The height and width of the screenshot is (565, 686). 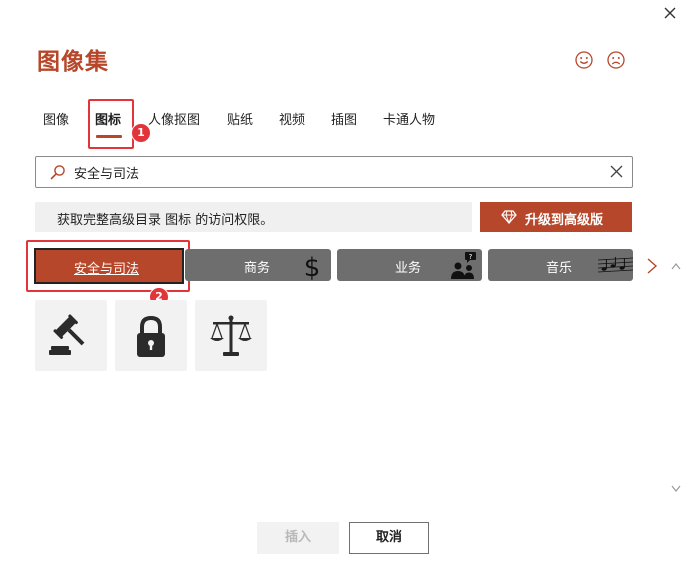 I want to click on dollar-icon: $, so click(x=312, y=267).